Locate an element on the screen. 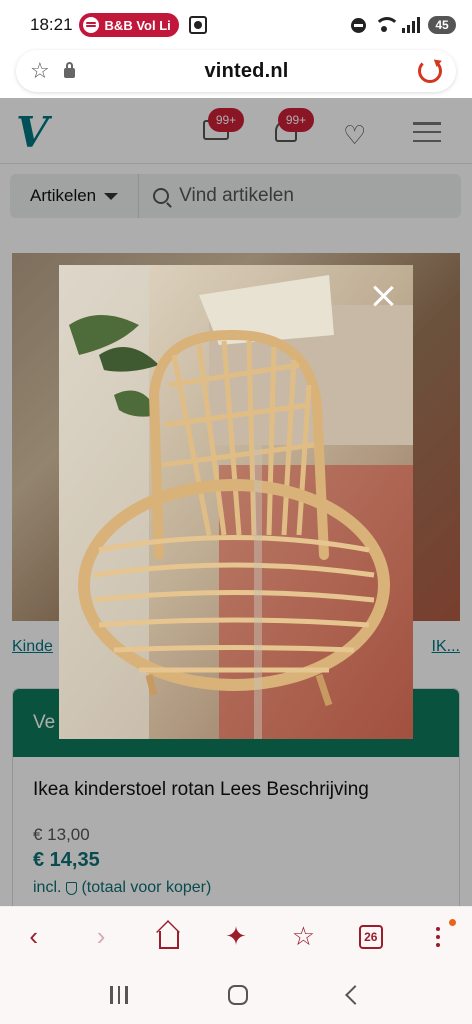  browser-toolbar: ‹ › ✦ ☆ 26 is located at coordinates (236, 936).